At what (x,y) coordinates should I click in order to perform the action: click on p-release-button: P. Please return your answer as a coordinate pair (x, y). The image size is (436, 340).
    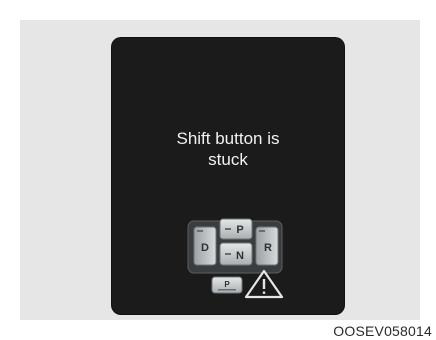
    Looking at the image, I should click on (227, 285).